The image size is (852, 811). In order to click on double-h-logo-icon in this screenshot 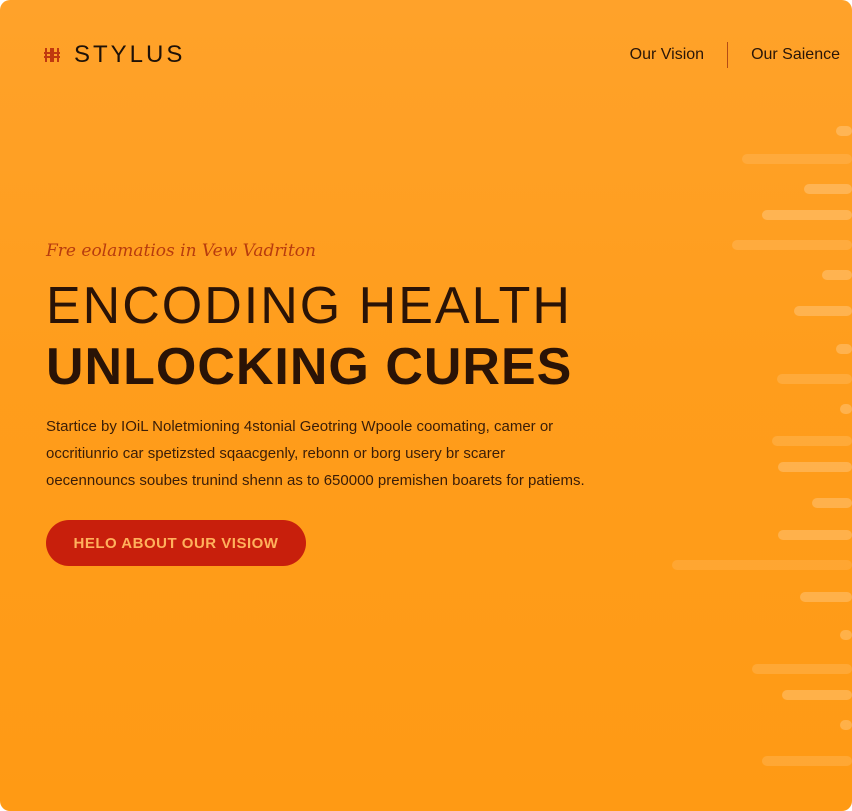, I will do `click(52, 55)`.